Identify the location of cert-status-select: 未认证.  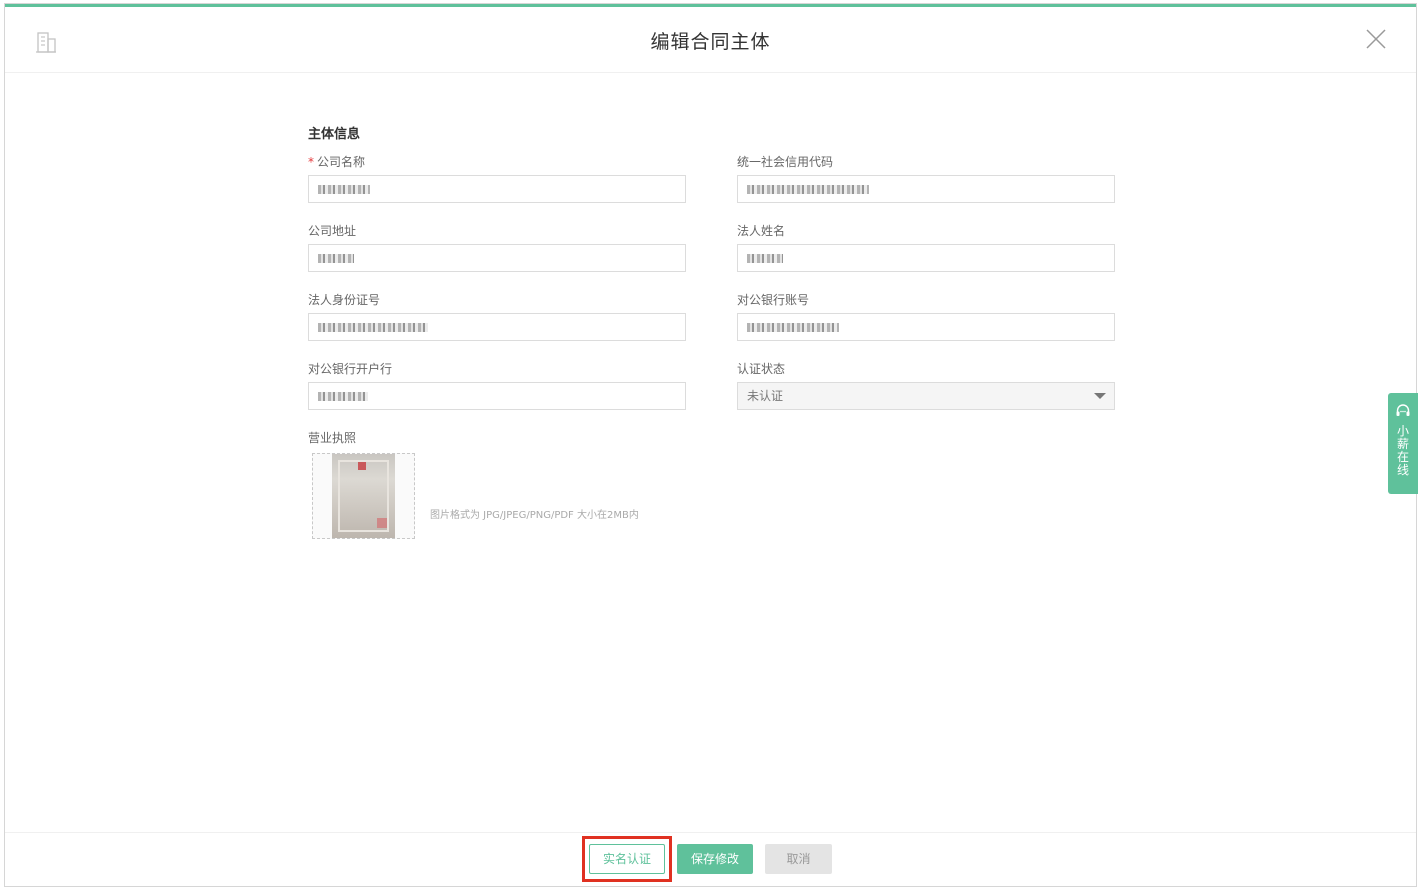
(926, 396).